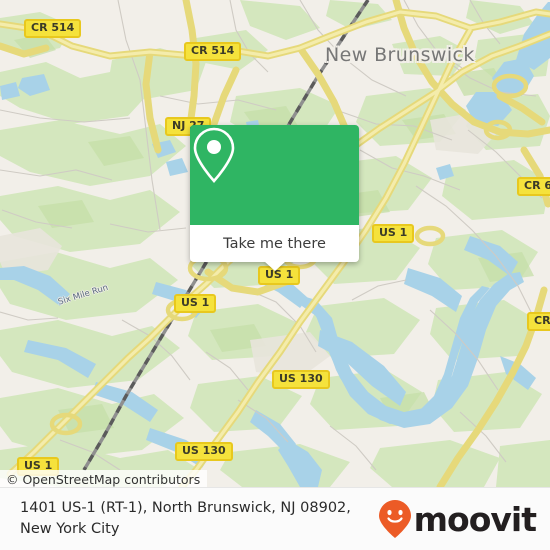 The width and height of the screenshot is (550, 550). Describe the element at coordinates (214, 155) in the screenshot. I see `location-pin-icon` at that location.